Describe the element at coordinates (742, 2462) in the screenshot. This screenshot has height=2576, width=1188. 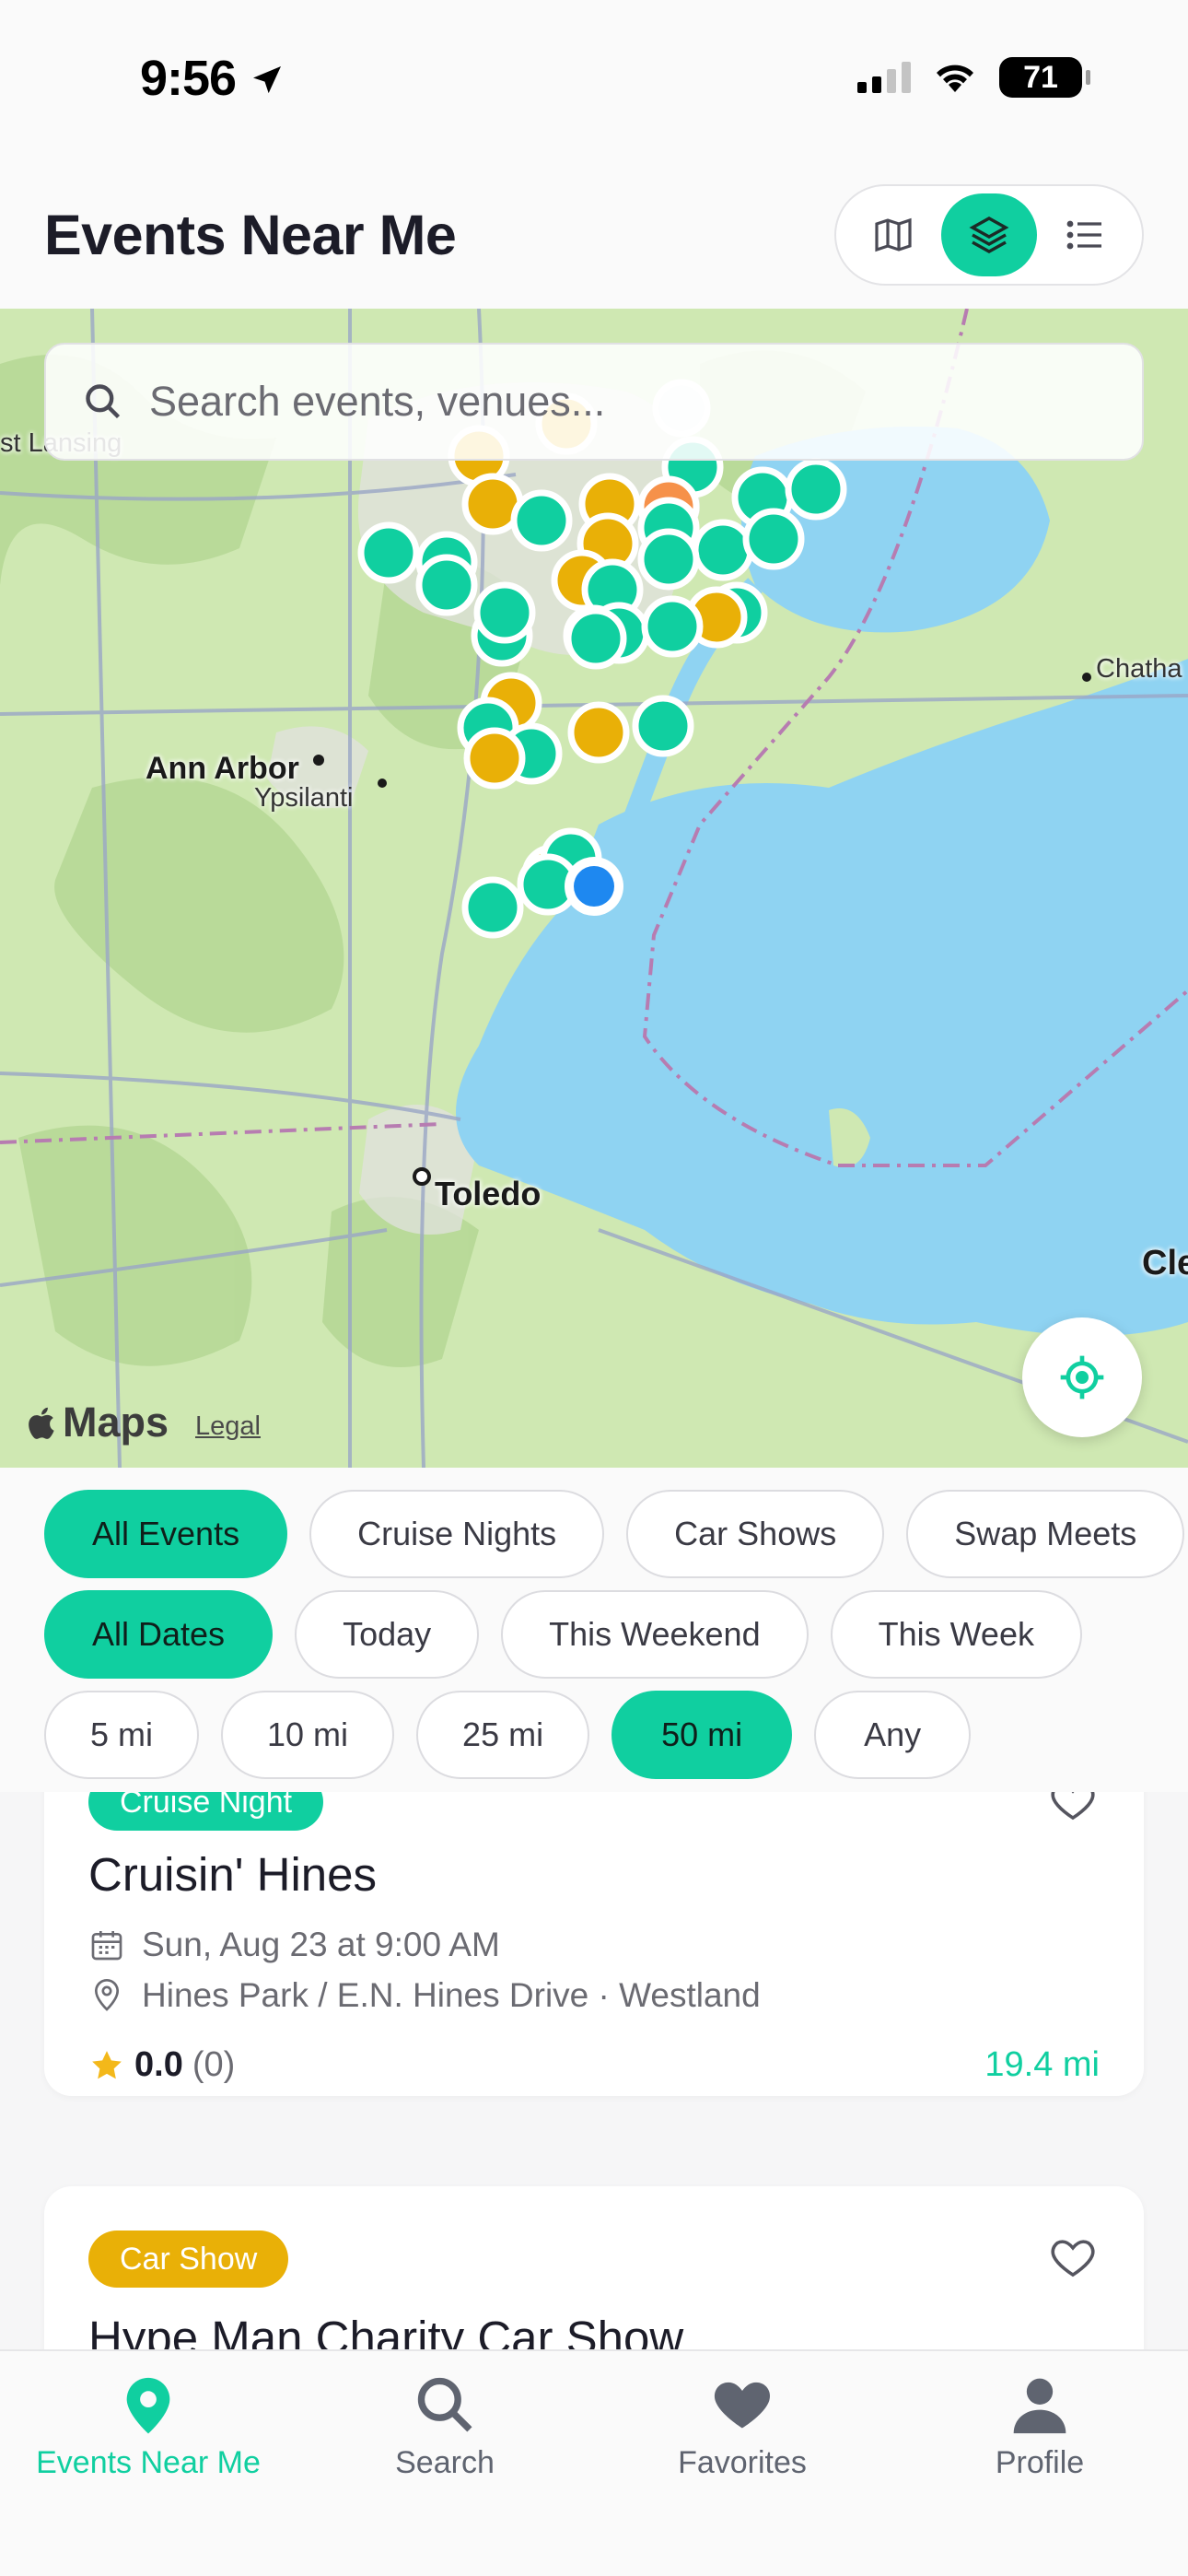
I see `tab-label: Favorites` at that location.